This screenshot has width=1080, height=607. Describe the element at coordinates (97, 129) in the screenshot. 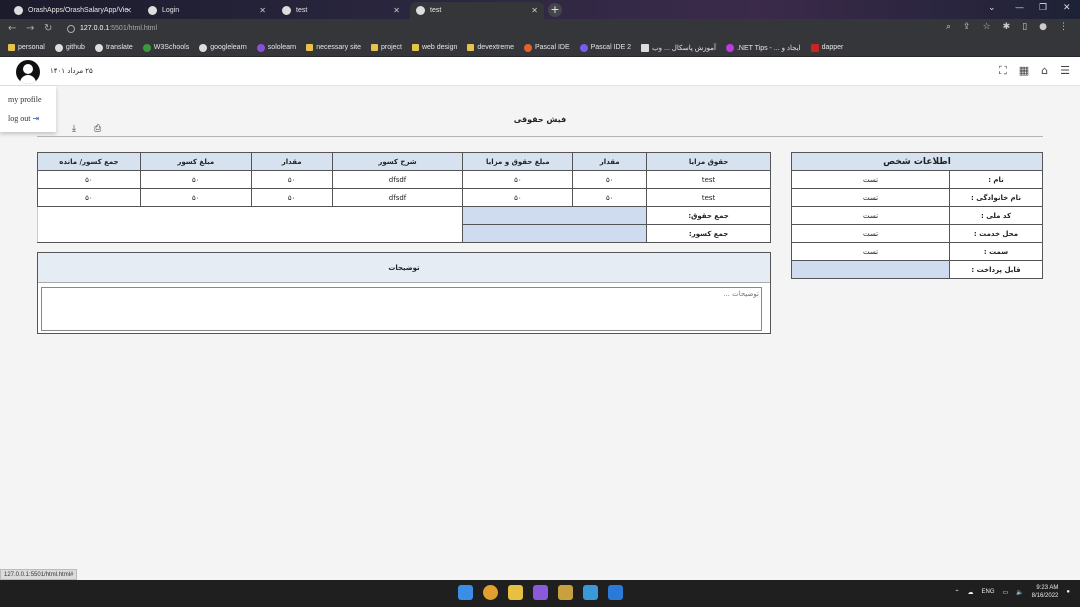

I see `print-icon: ⎙` at that location.